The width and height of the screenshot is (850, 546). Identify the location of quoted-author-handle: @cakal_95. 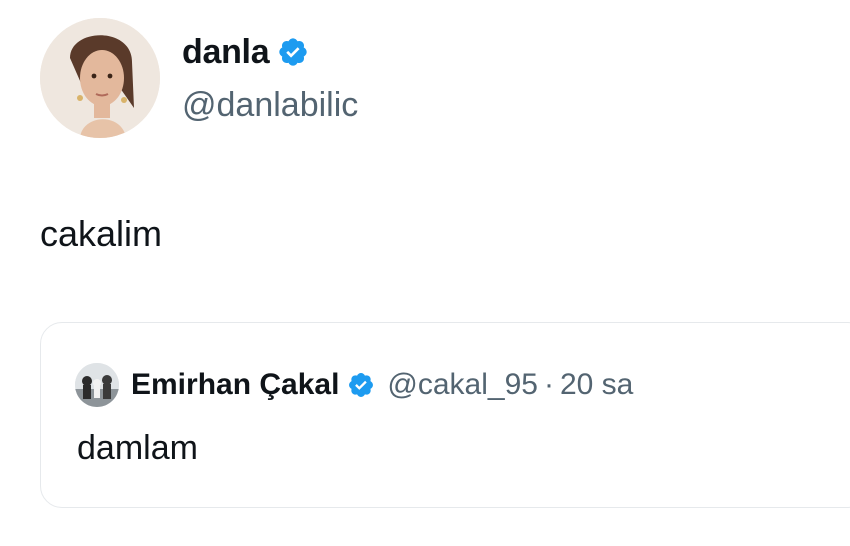
(462, 385).